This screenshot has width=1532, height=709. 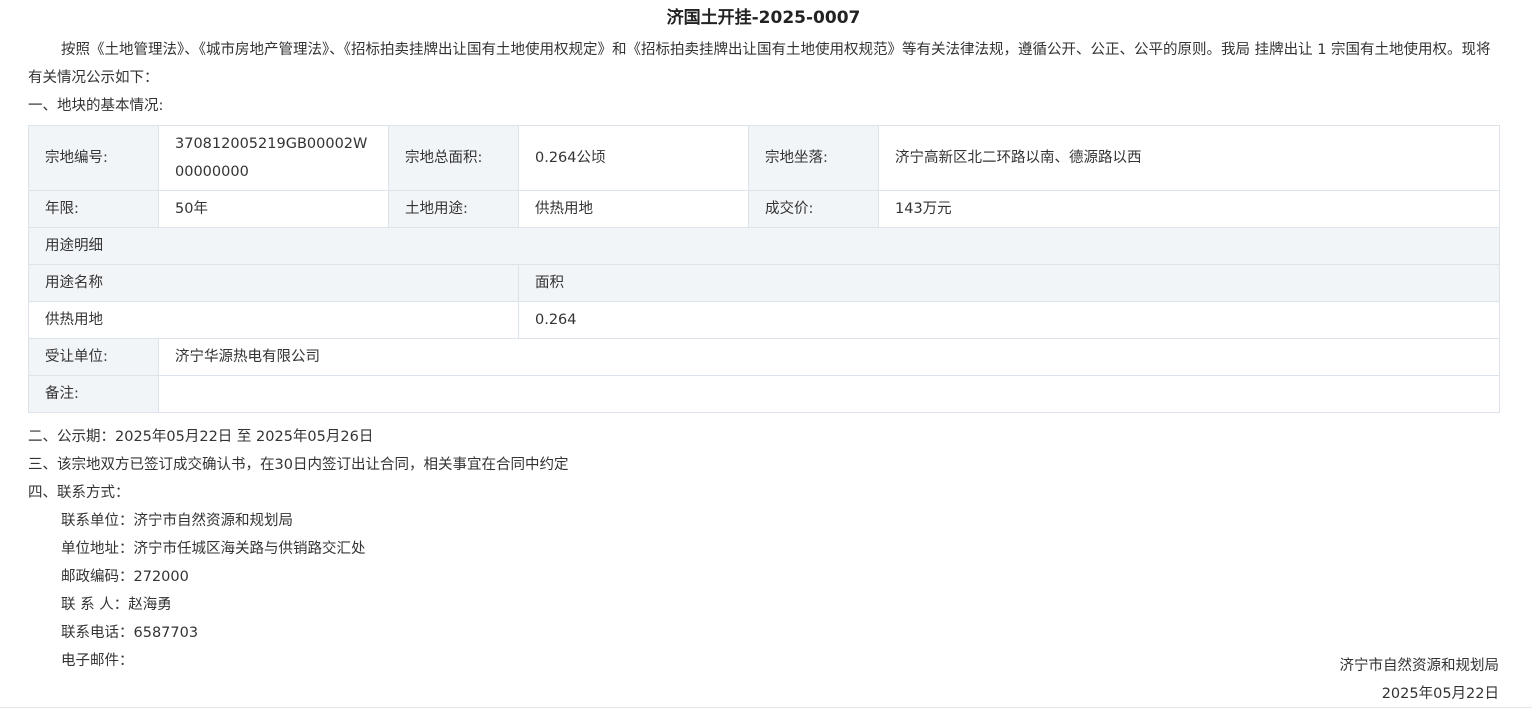 I want to click on total-area-label: 宗地总面积:, so click(x=453, y=158).